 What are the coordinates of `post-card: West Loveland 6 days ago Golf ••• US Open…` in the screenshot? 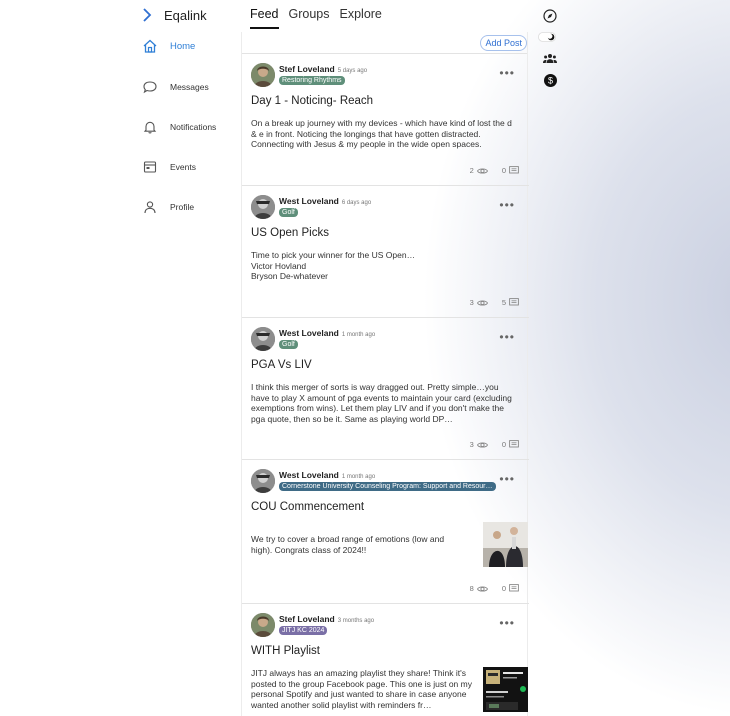 It's located at (385, 252).